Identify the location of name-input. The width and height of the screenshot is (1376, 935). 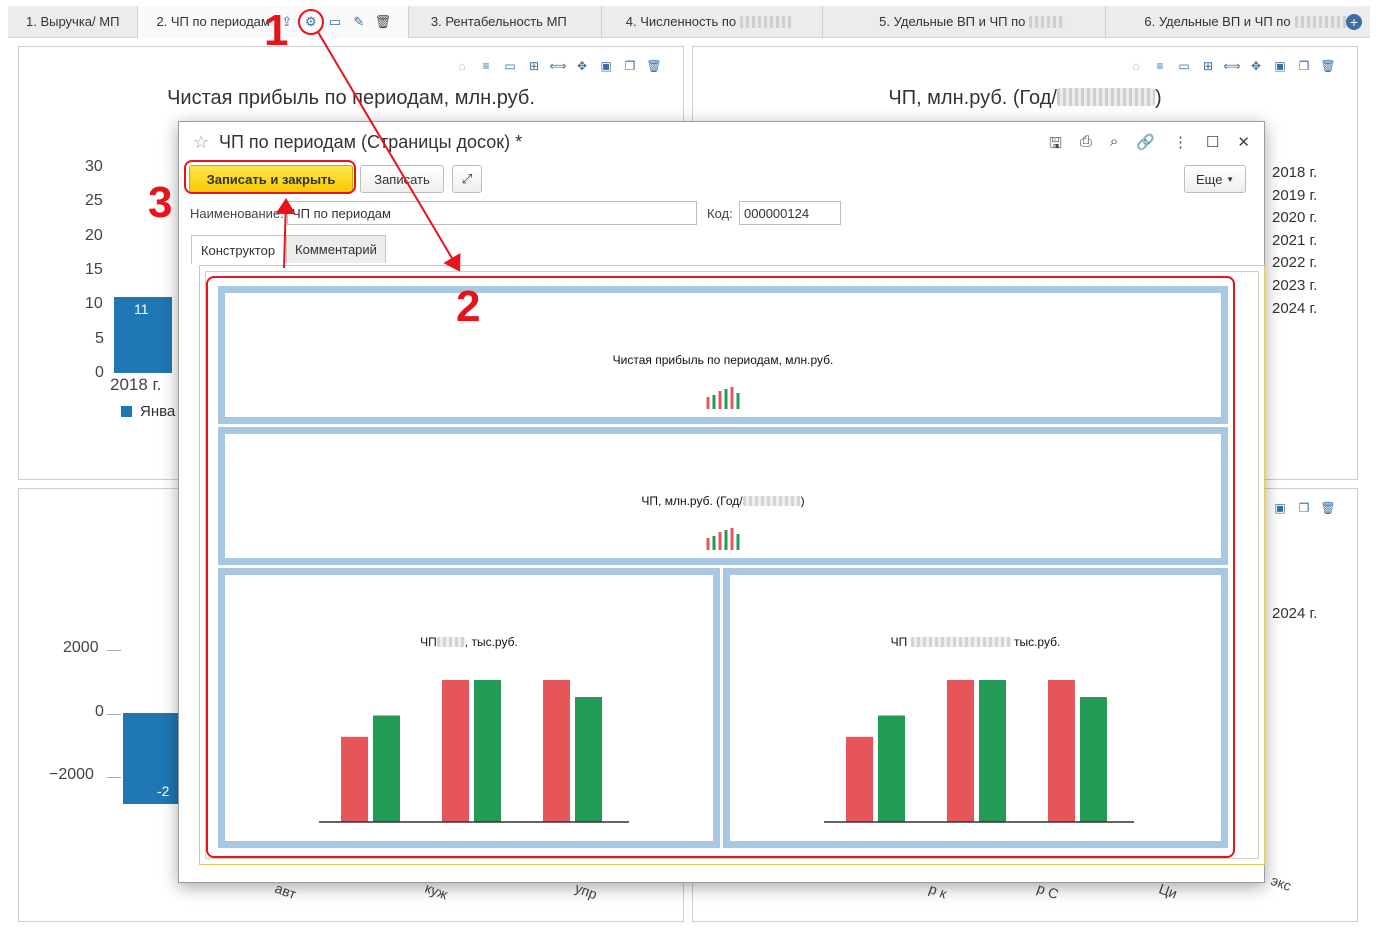
(492, 213).